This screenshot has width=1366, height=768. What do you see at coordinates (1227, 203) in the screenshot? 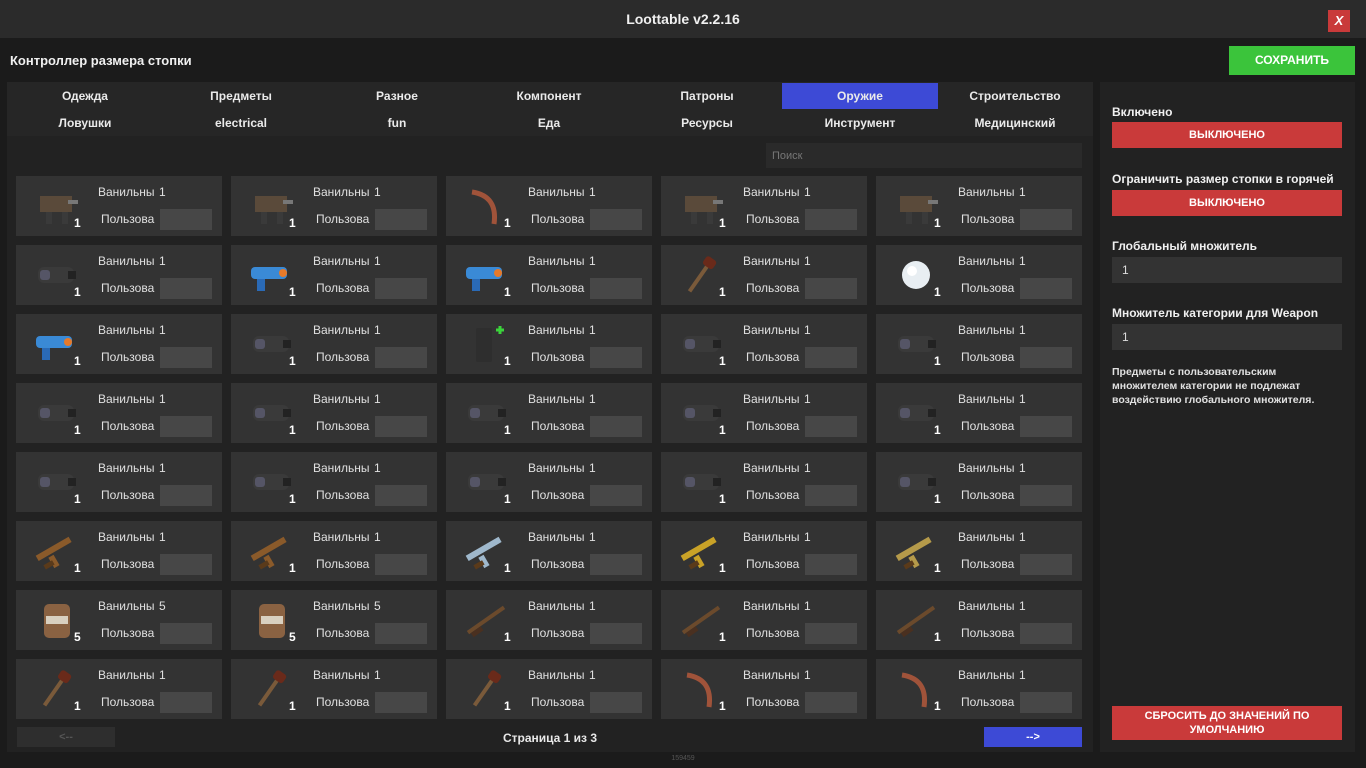
I see `limit-hotbar-toggle: ВЫКЛЮЧЕНО` at bounding box center [1227, 203].